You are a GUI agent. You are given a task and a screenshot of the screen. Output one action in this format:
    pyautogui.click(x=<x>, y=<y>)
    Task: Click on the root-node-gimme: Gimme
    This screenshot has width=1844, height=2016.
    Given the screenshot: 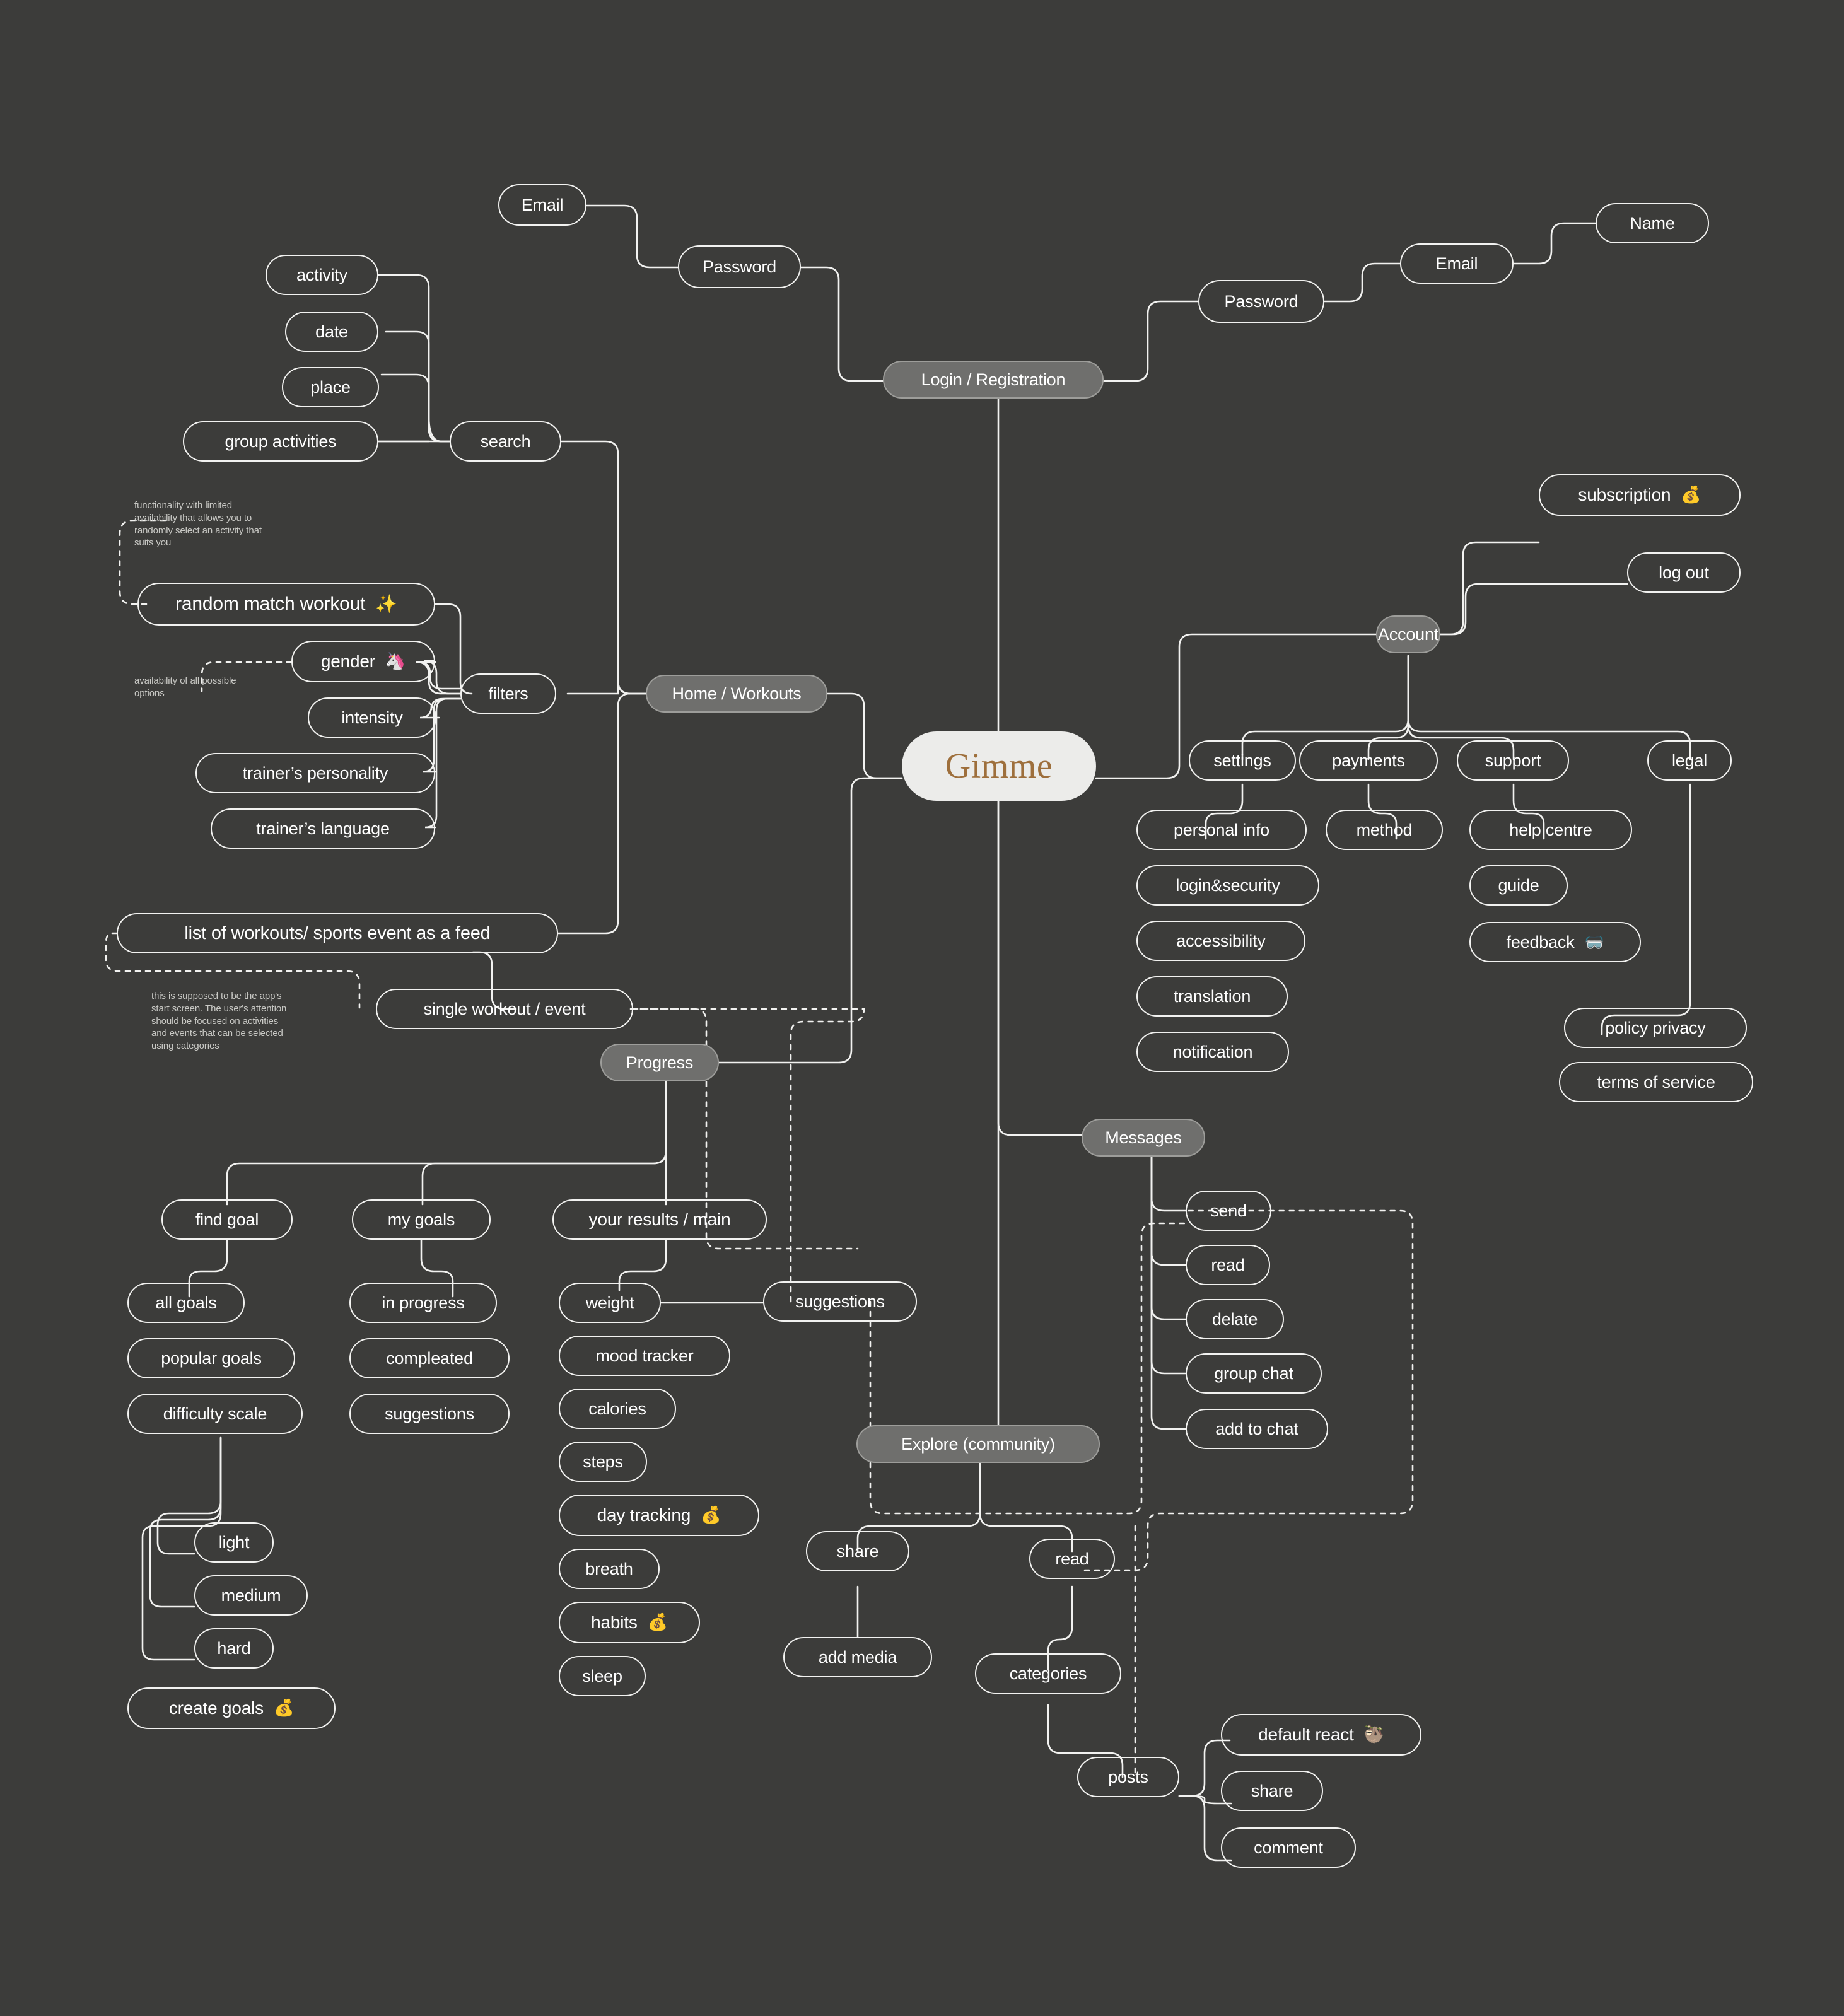 What is the action you would take?
    pyautogui.click(x=999, y=766)
    